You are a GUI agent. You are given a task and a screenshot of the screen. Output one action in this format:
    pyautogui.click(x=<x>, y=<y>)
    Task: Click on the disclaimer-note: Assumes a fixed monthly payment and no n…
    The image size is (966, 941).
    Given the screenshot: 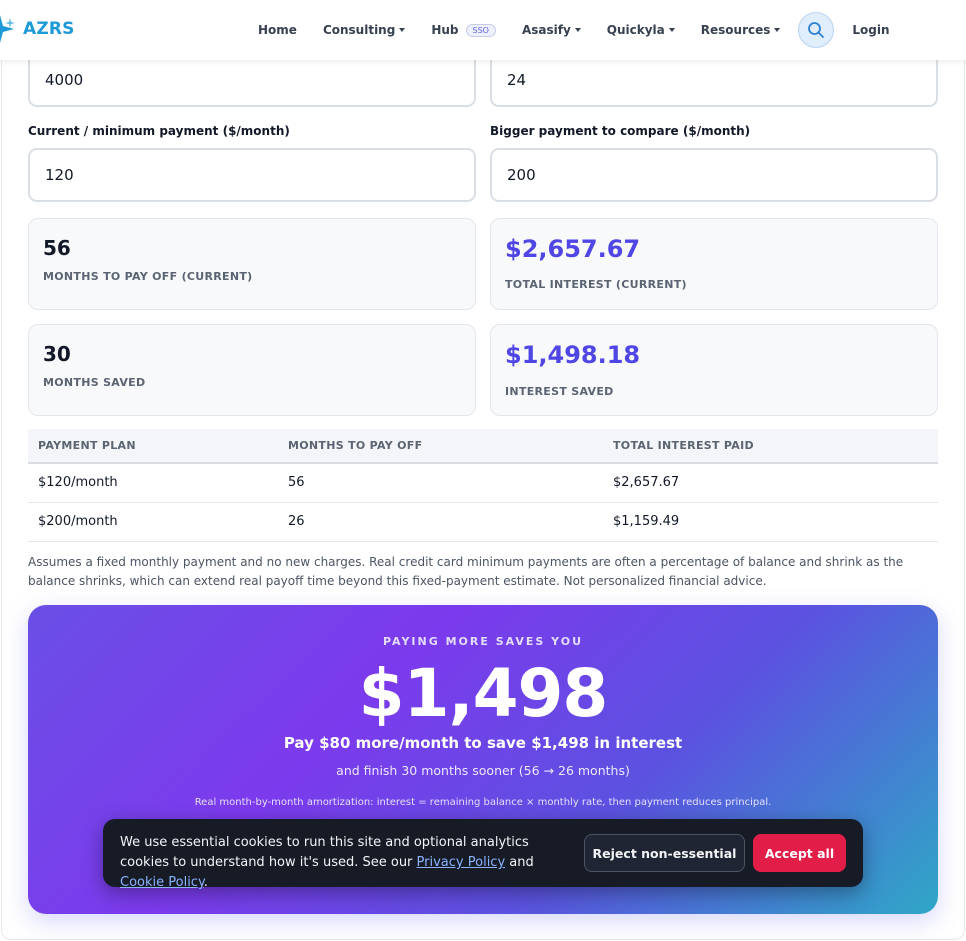 What is the action you would take?
    pyautogui.click(x=466, y=571)
    